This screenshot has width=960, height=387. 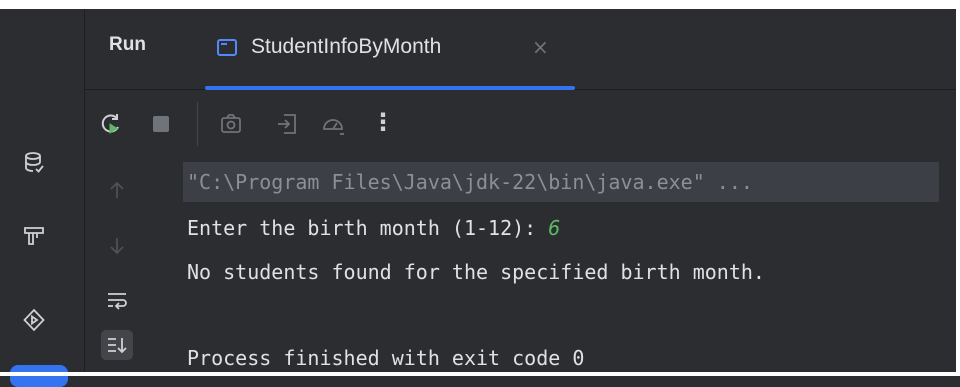 What do you see at coordinates (117, 190) in the screenshot?
I see `arrow-up-icon` at bounding box center [117, 190].